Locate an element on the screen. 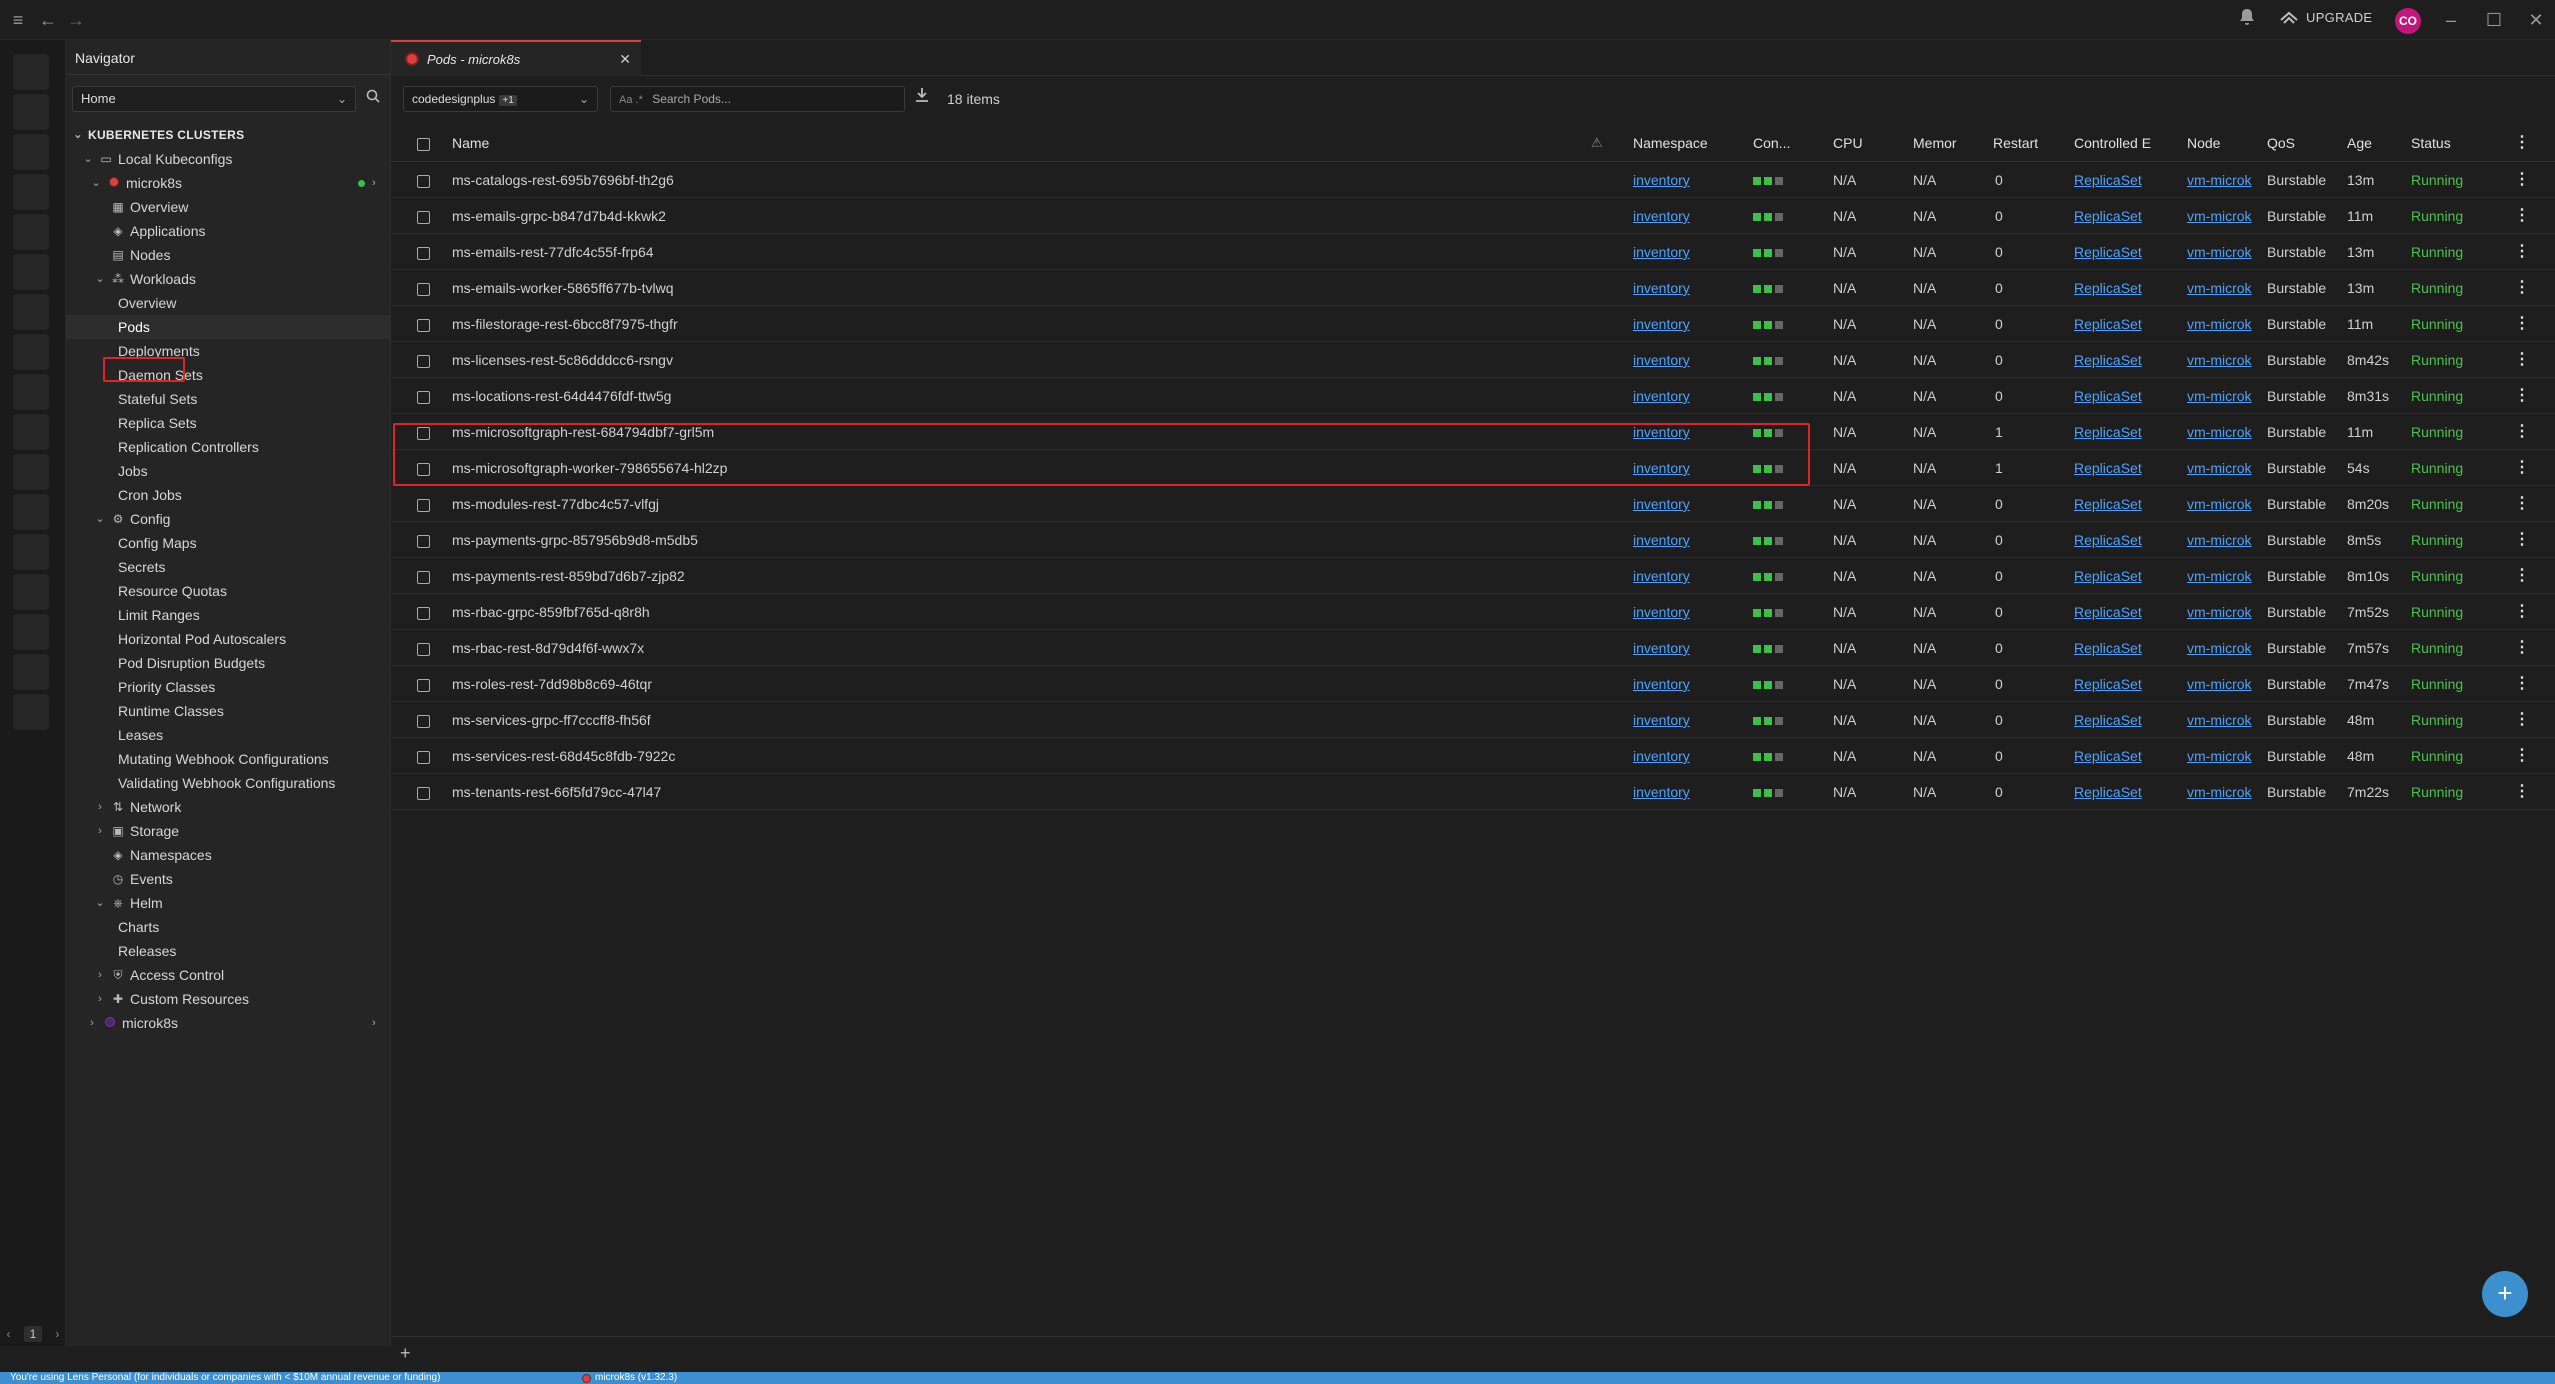 This screenshot has width=2555, height=1384. sidebar-item-storage: › ▣ Storage is located at coordinates (136, 831).